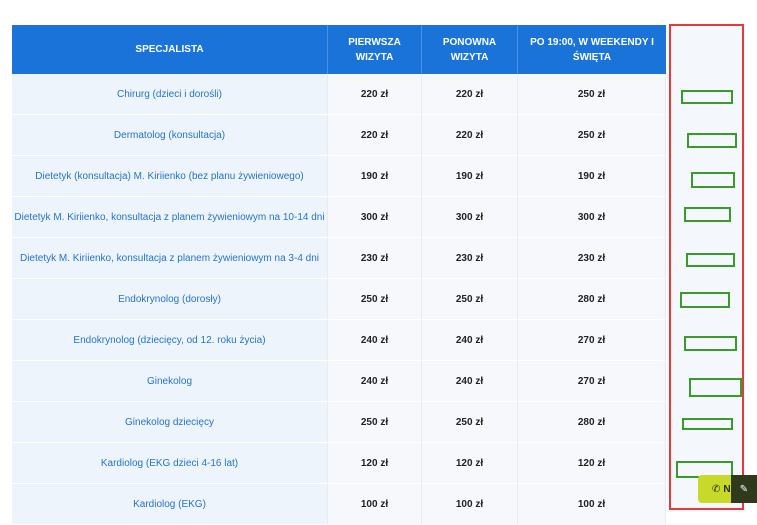 Image resolution: width=757 pixels, height=525 pixels. I want to click on chat-tab: ✎, so click(744, 489).